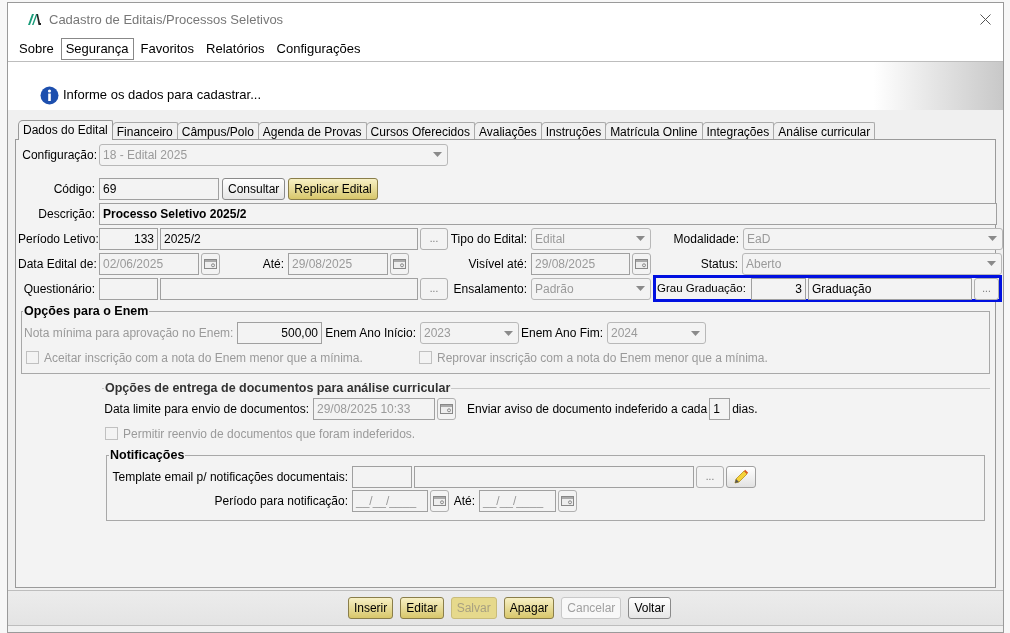 This screenshot has width=1010, height=633. Describe the element at coordinates (269, 434) in the screenshot. I see `checkbox-label: Permitir reenvio de documentos que foram indeferidos.` at that location.